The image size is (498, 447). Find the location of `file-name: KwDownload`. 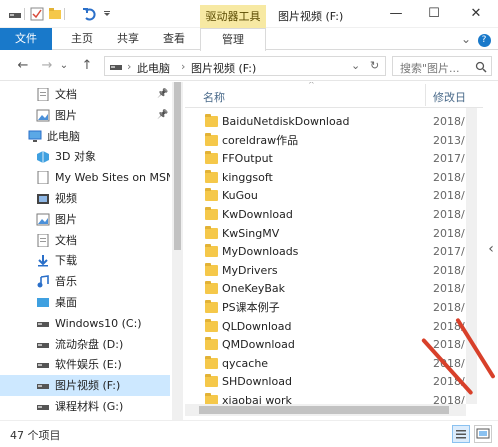

file-name: KwDownload is located at coordinates (257, 214).